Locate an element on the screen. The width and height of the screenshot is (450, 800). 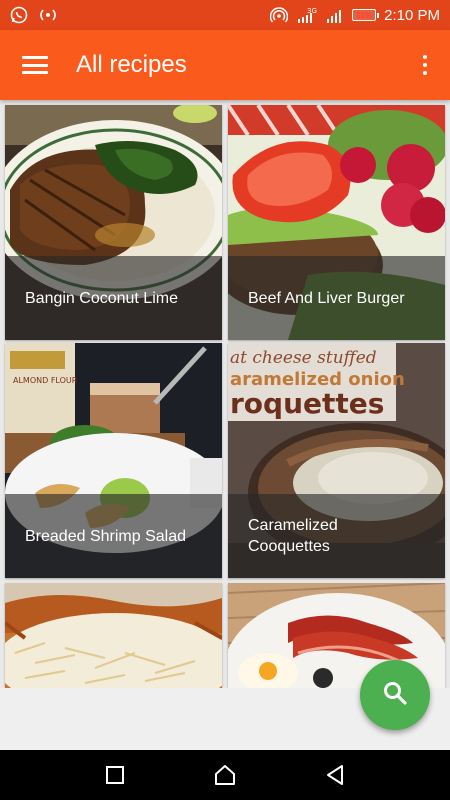
svg-text: ALMOND FLOUR is located at coordinates (45, 380).